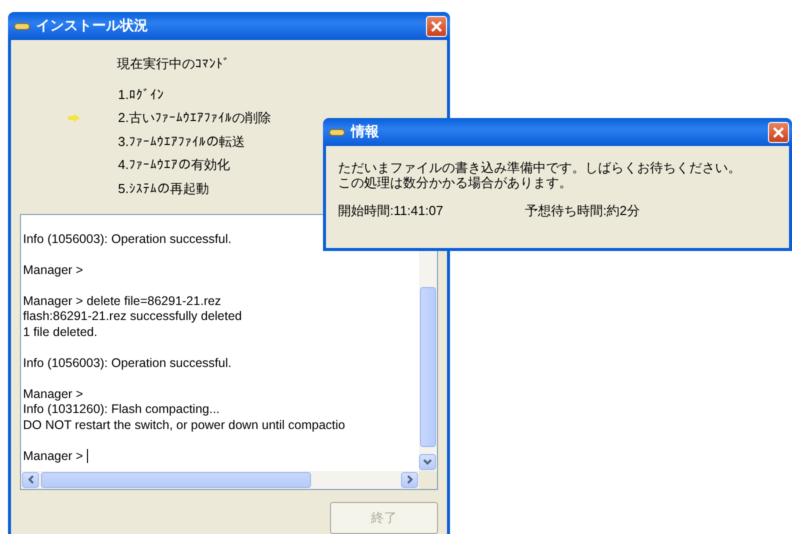 This screenshot has height=534, width=792. What do you see at coordinates (163, 189) in the screenshot?
I see `step-label: 5.ｼｽﾃﾑの再起動` at bounding box center [163, 189].